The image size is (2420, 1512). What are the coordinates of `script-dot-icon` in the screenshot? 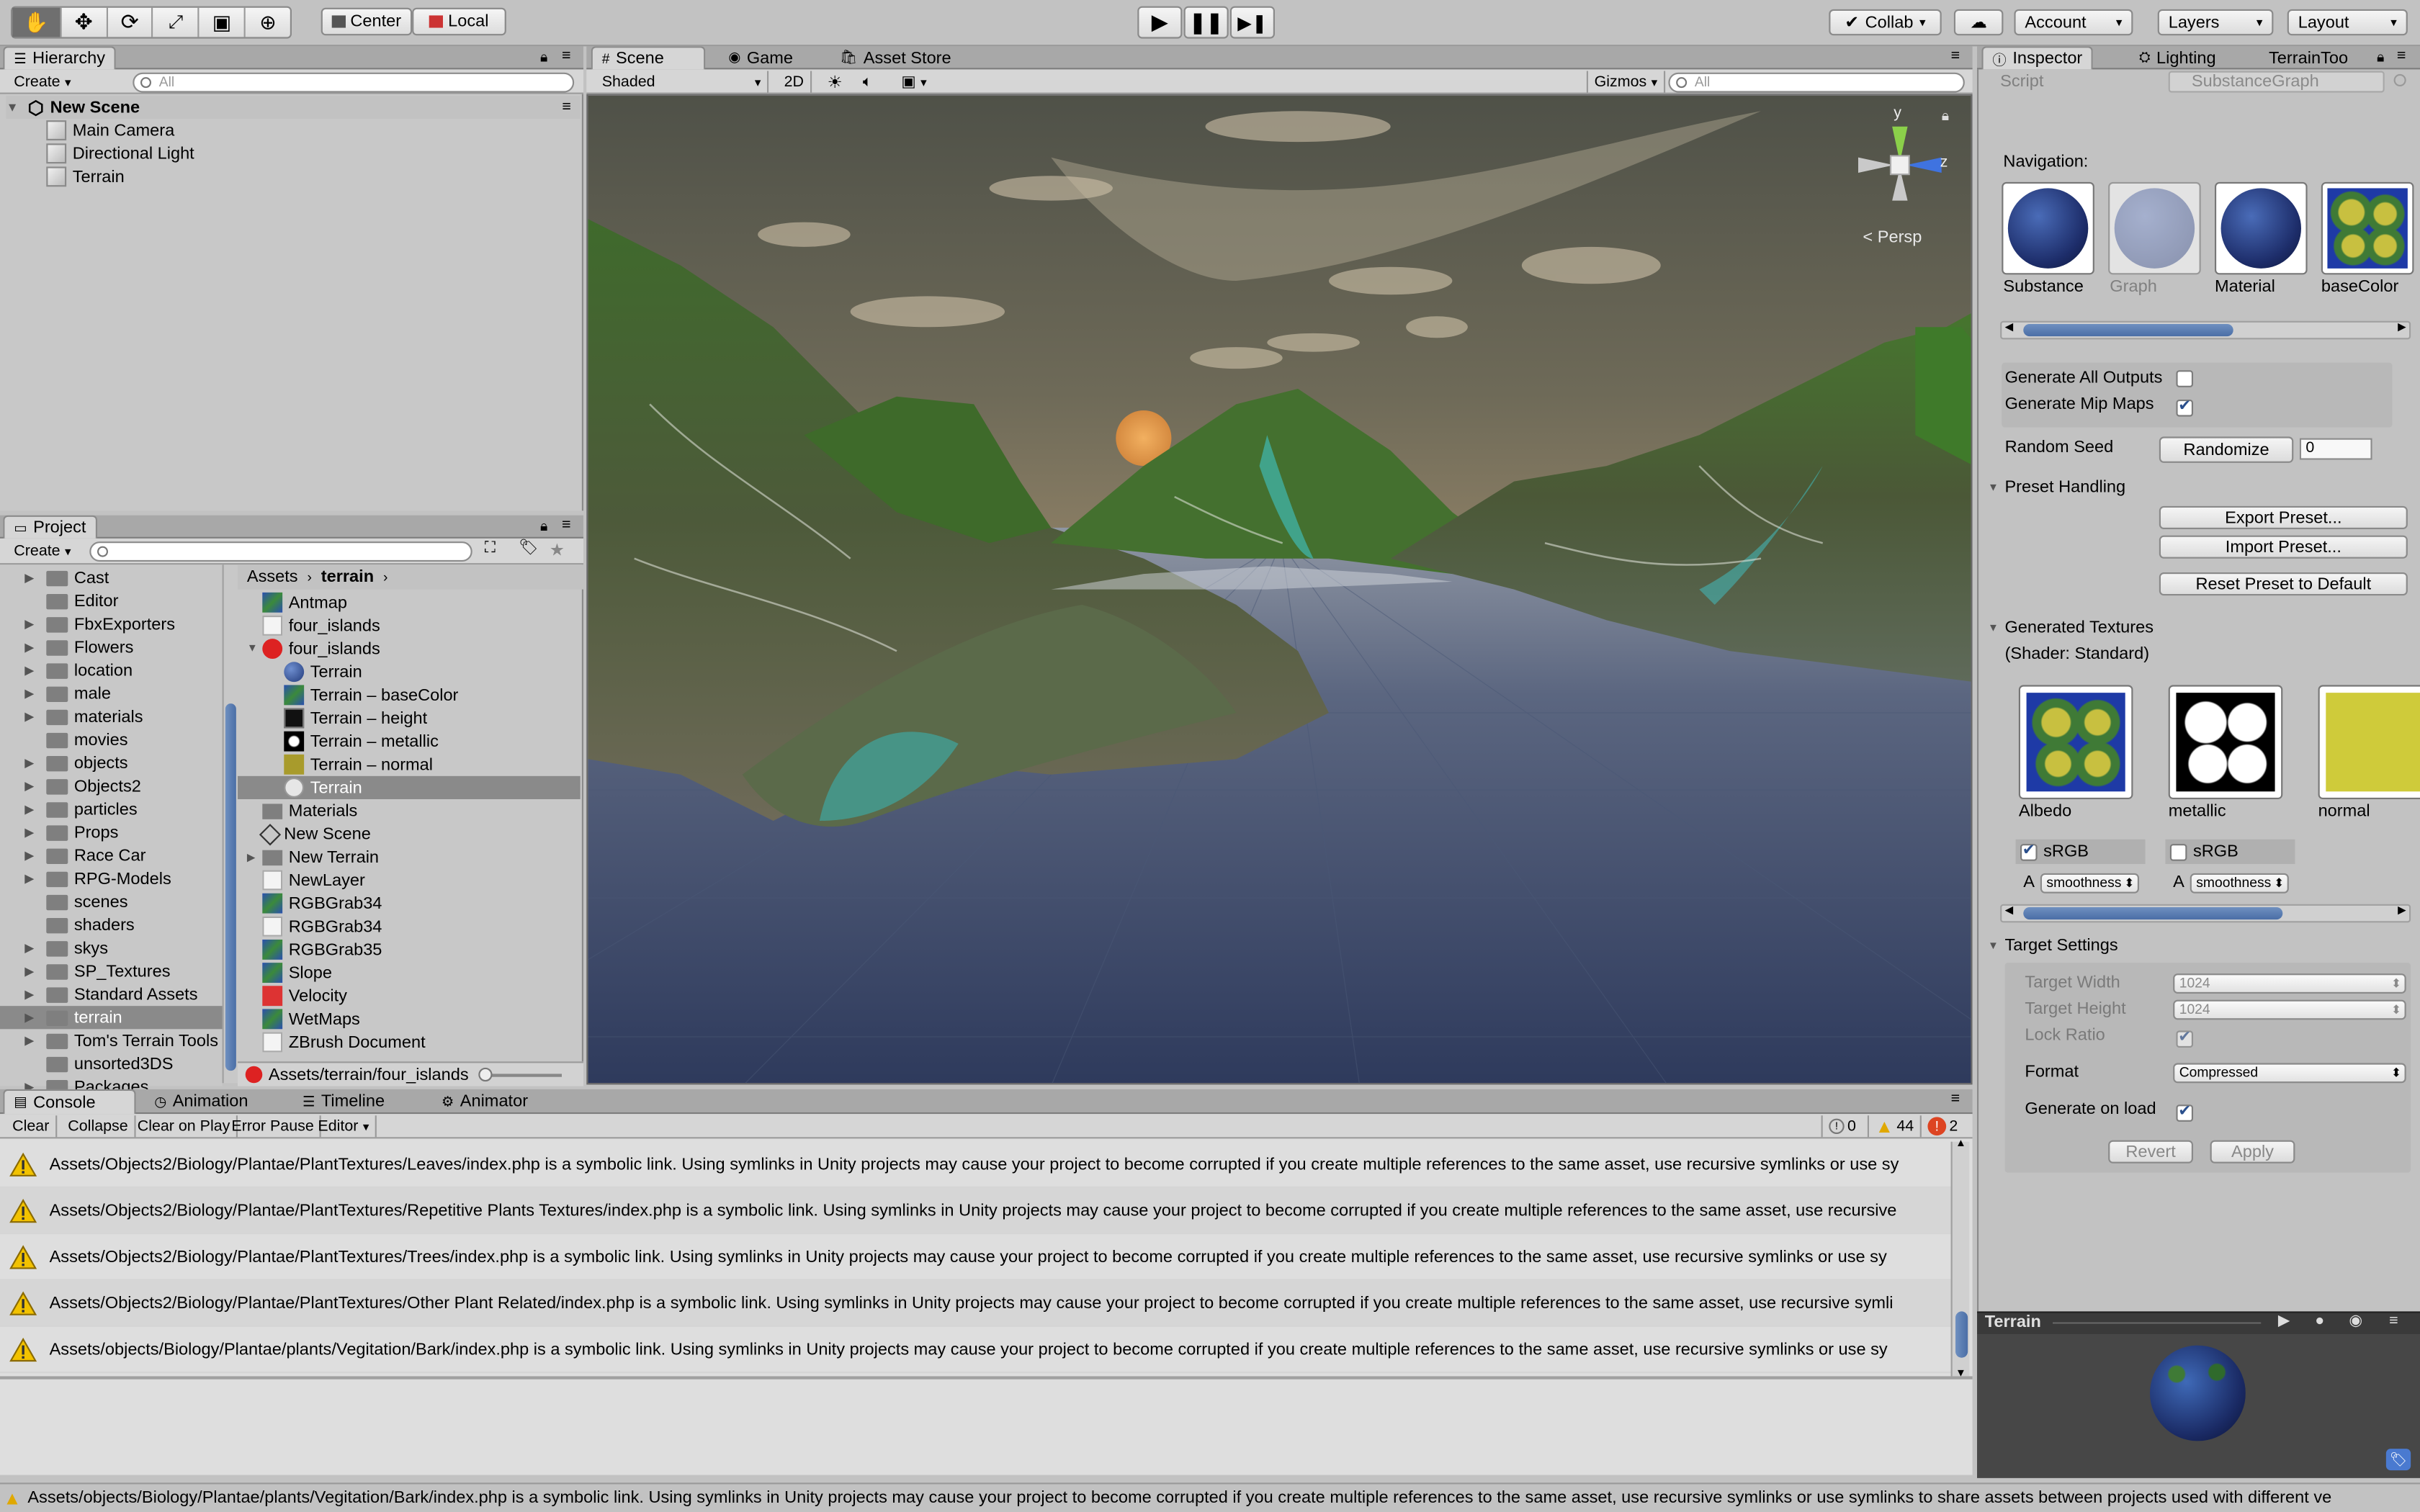 It's located at (2399, 79).